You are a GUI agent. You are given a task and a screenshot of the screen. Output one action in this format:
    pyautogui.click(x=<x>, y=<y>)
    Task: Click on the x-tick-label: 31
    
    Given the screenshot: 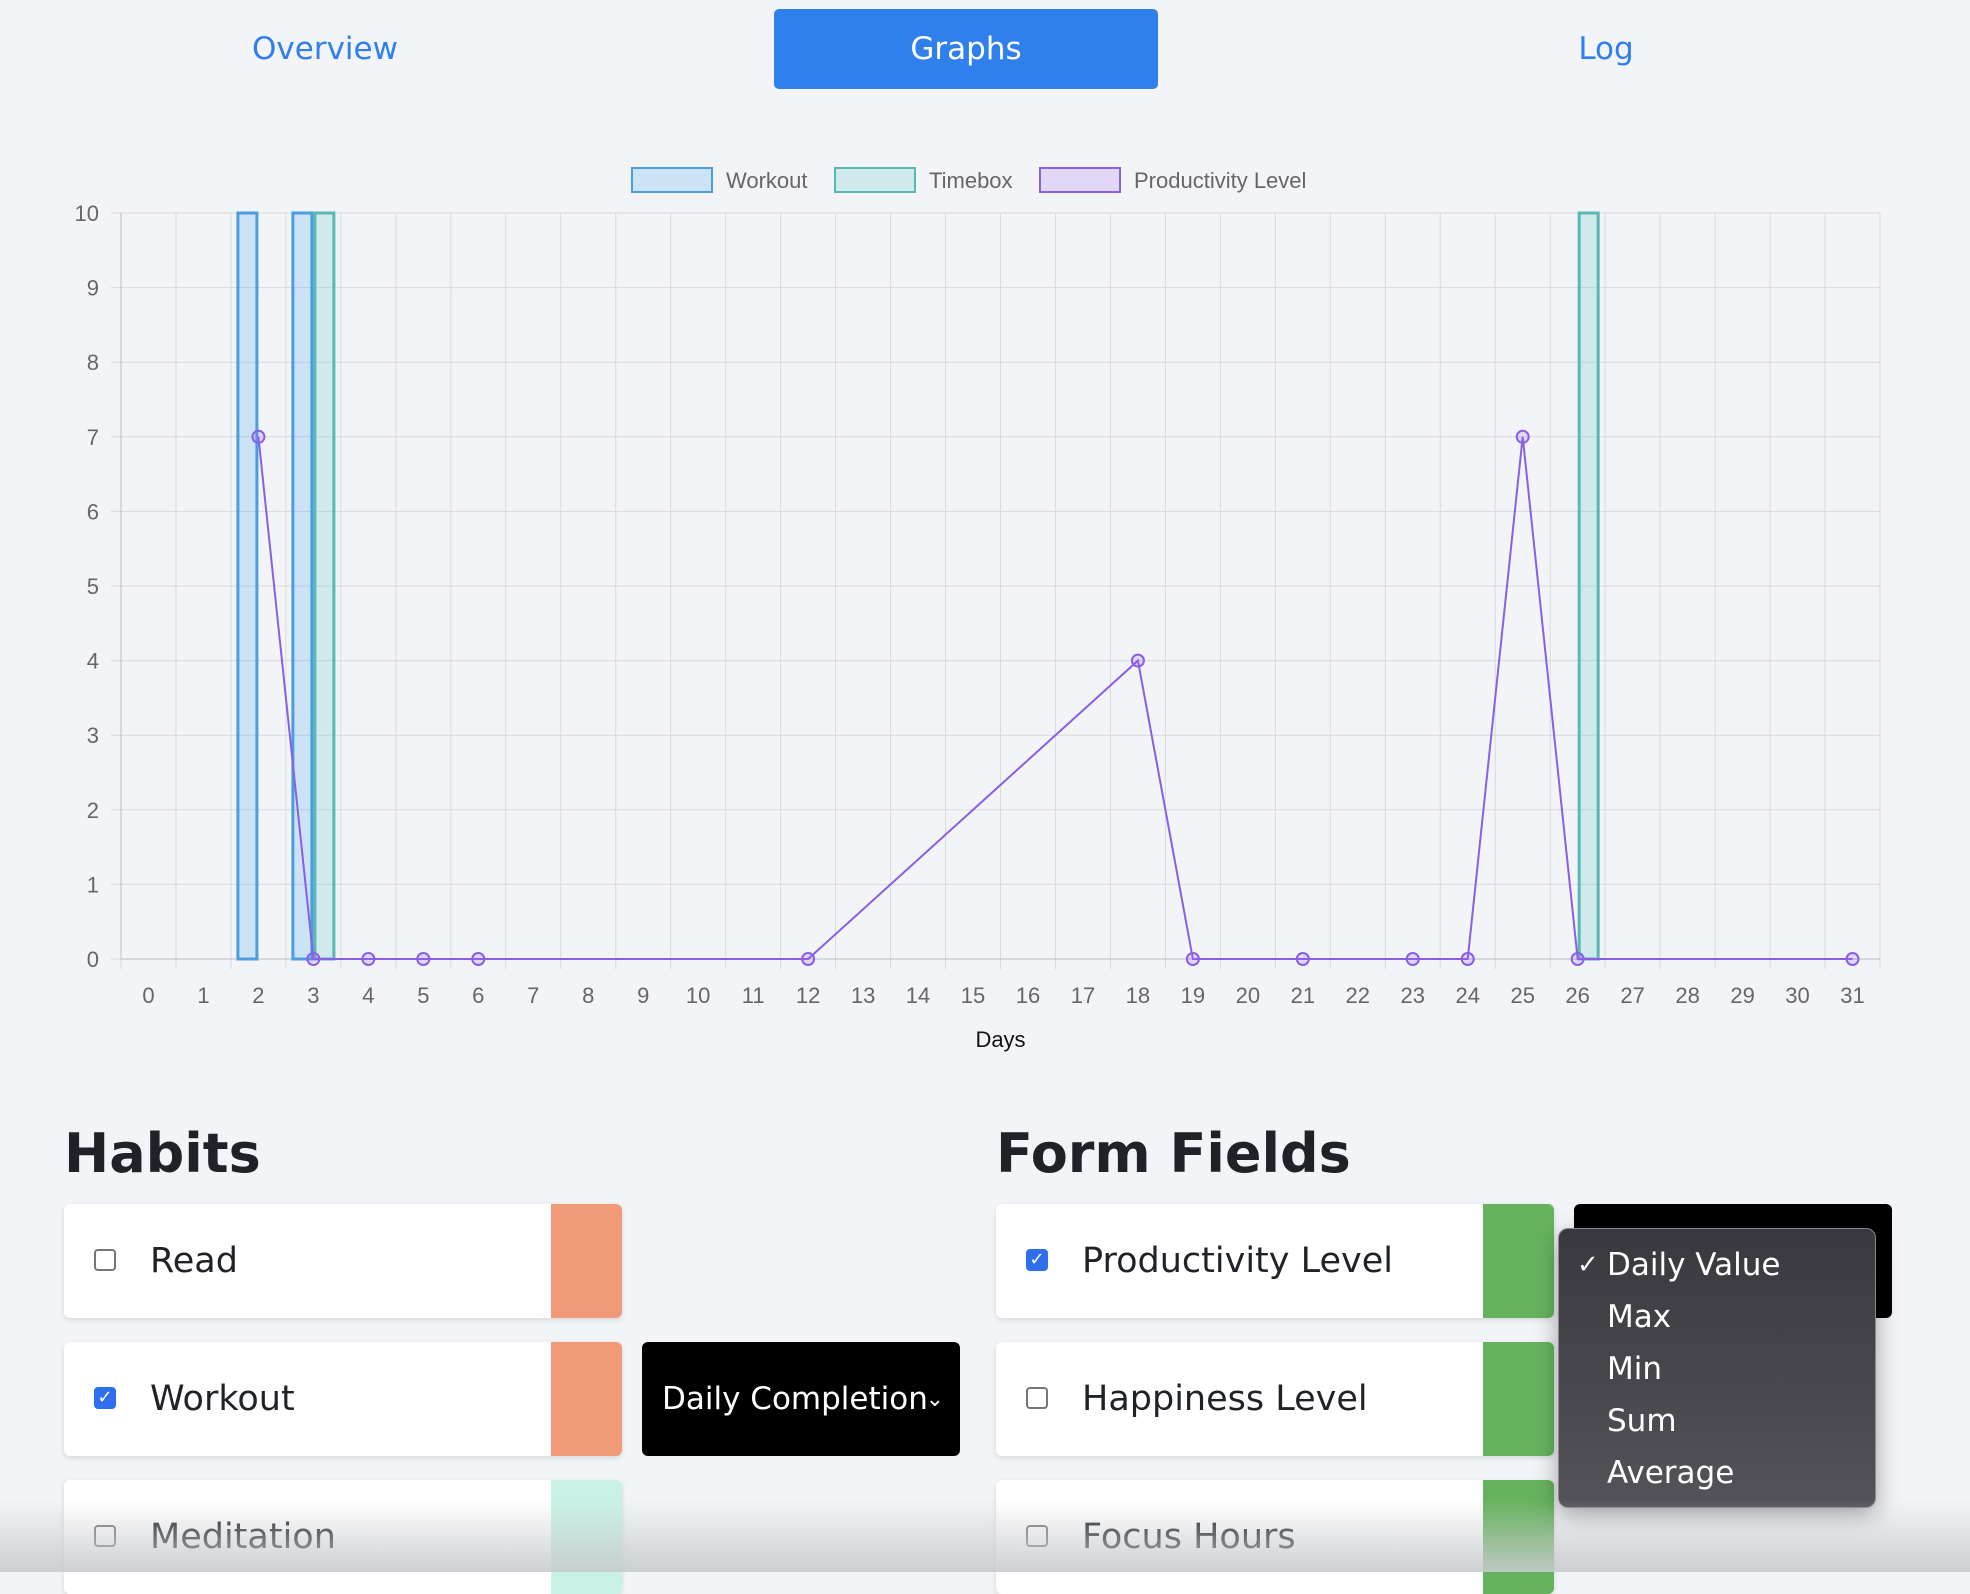 What is the action you would take?
    pyautogui.click(x=1852, y=995)
    